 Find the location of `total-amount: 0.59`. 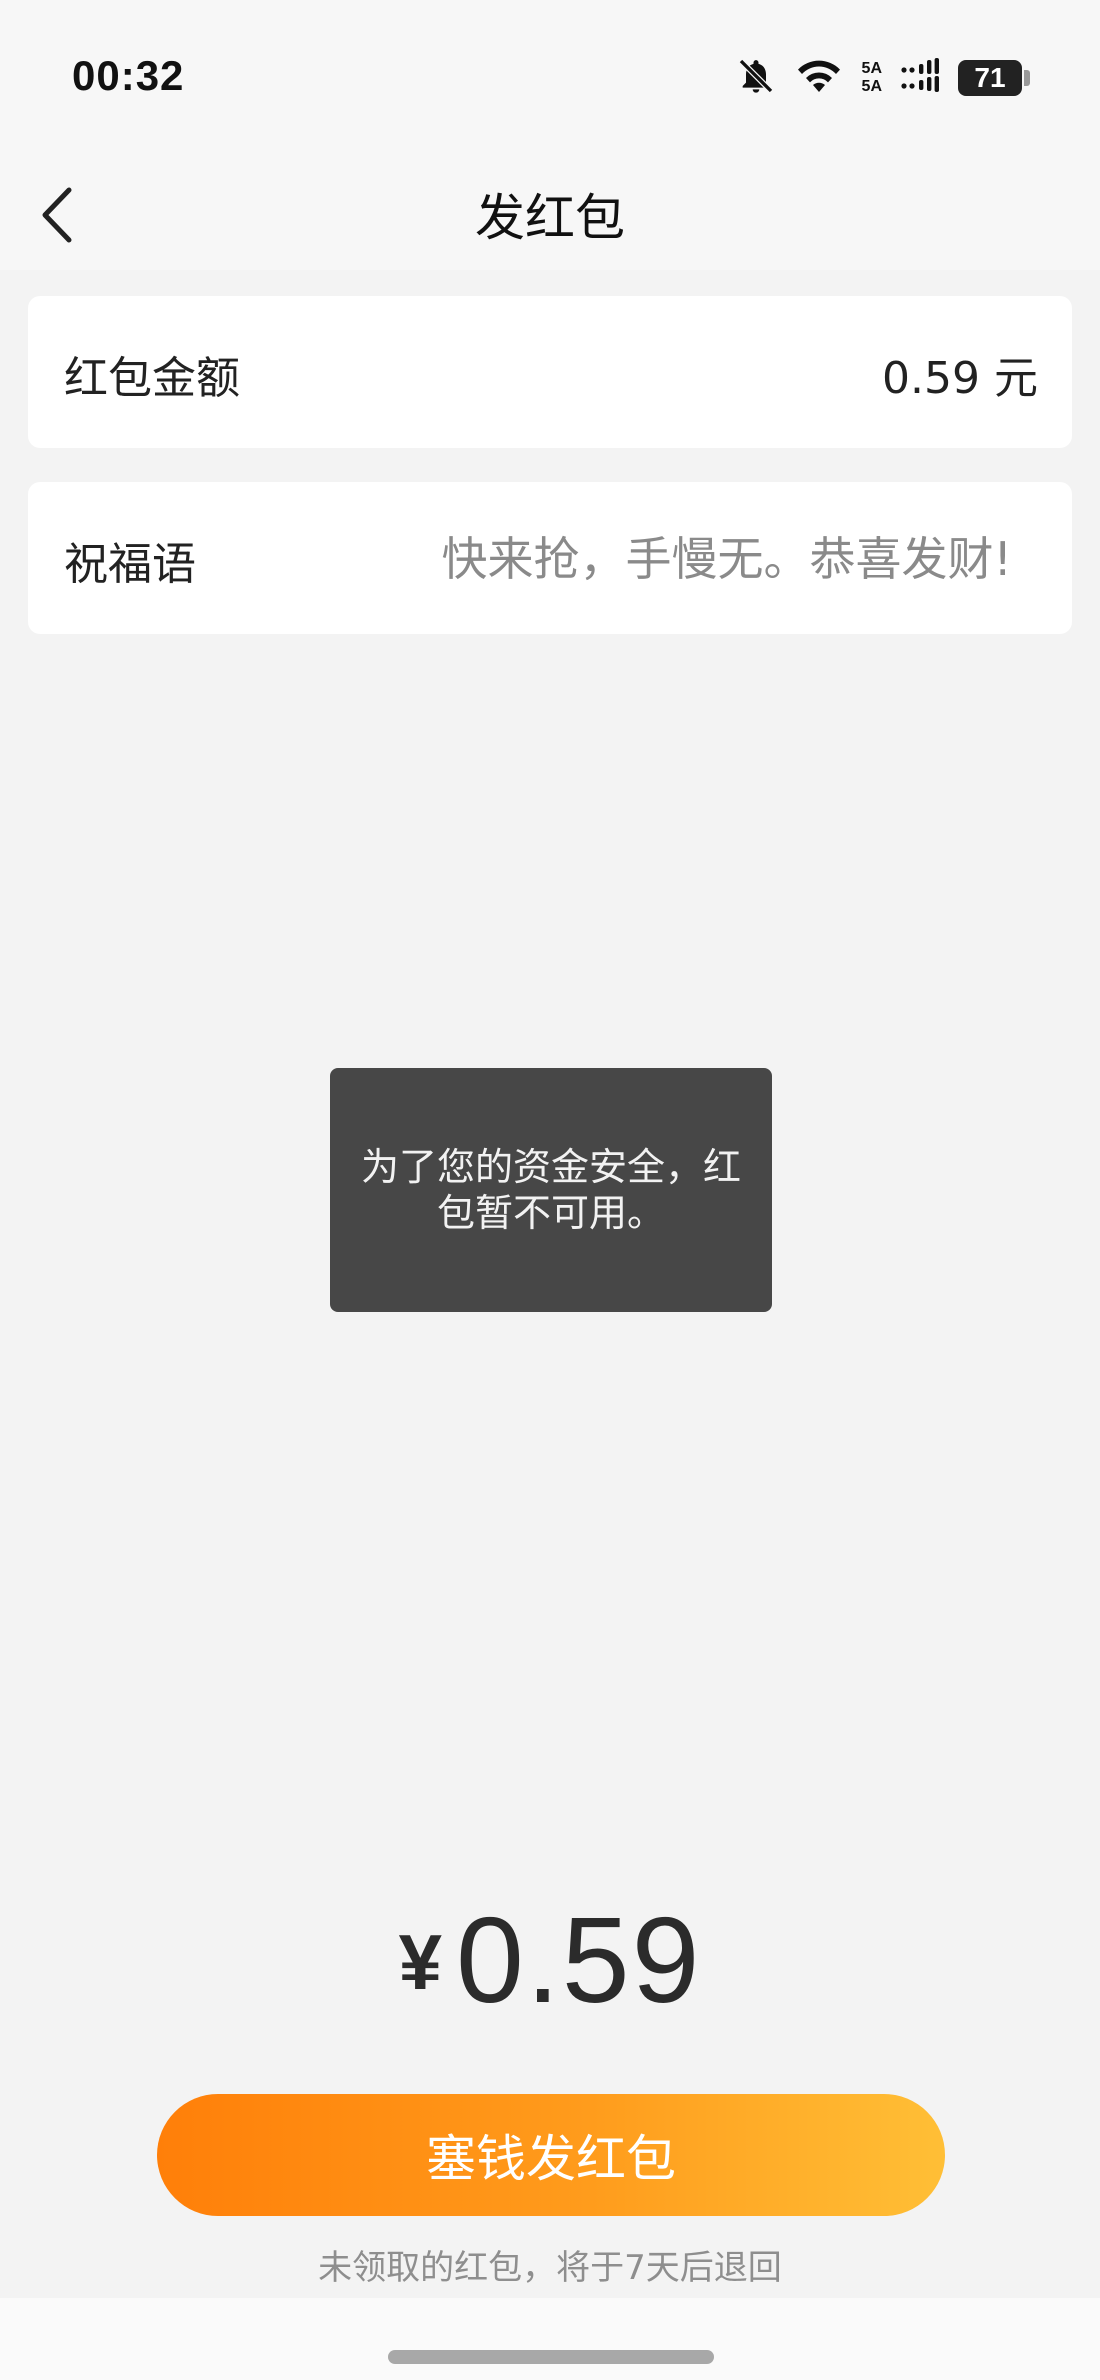

total-amount: 0.59 is located at coordinates (578, 1960).